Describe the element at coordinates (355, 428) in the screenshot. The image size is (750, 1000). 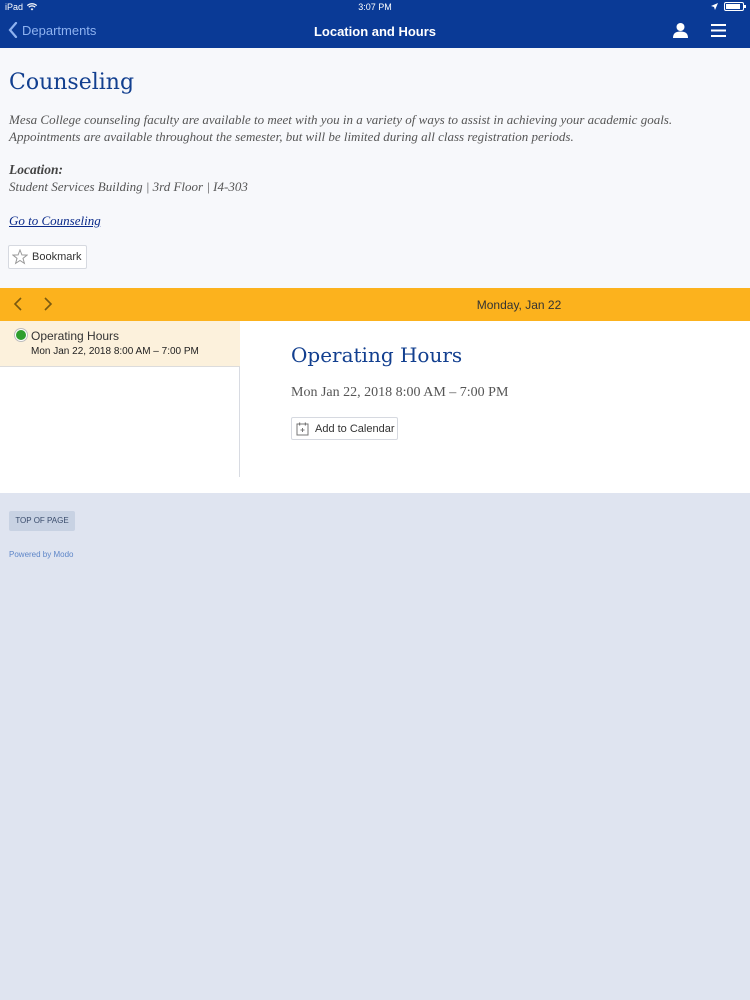
I see `add-to-calendar-label: Add to Calendar` at that location.